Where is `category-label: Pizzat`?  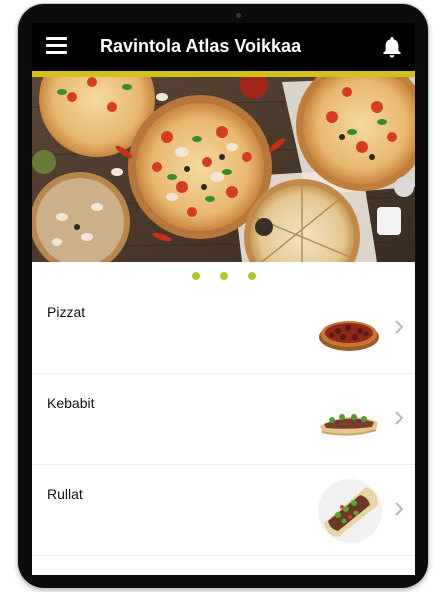
category-label: Pizzat is located at coordinates (66, 312).